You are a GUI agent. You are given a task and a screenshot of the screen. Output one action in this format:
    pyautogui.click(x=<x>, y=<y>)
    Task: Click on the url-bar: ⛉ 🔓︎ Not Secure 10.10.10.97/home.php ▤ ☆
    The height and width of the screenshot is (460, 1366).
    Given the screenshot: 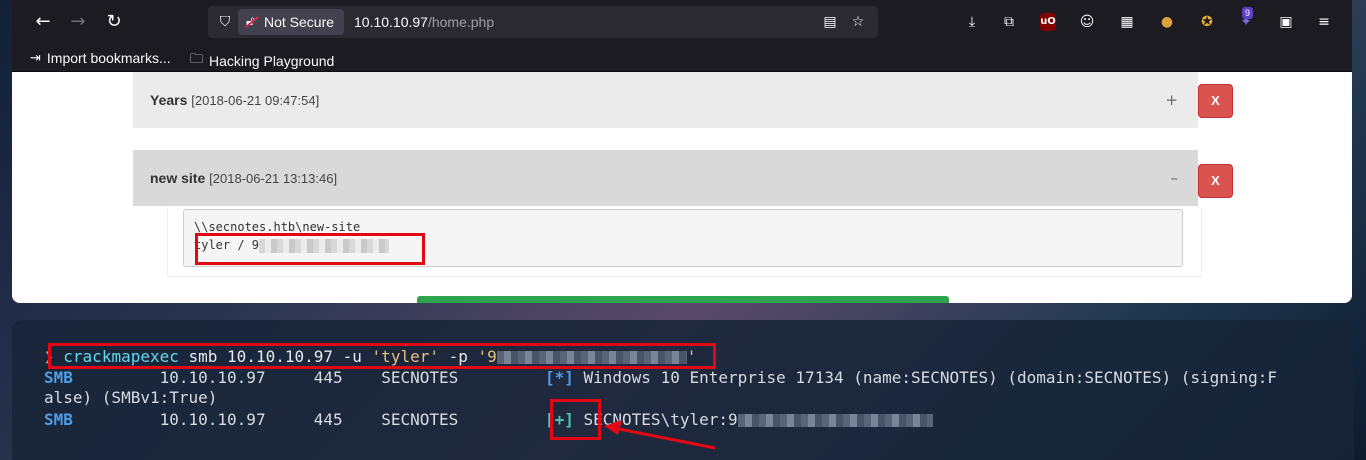 What is the action you would take?
    pyautogui.click(x=543, y=22)
    